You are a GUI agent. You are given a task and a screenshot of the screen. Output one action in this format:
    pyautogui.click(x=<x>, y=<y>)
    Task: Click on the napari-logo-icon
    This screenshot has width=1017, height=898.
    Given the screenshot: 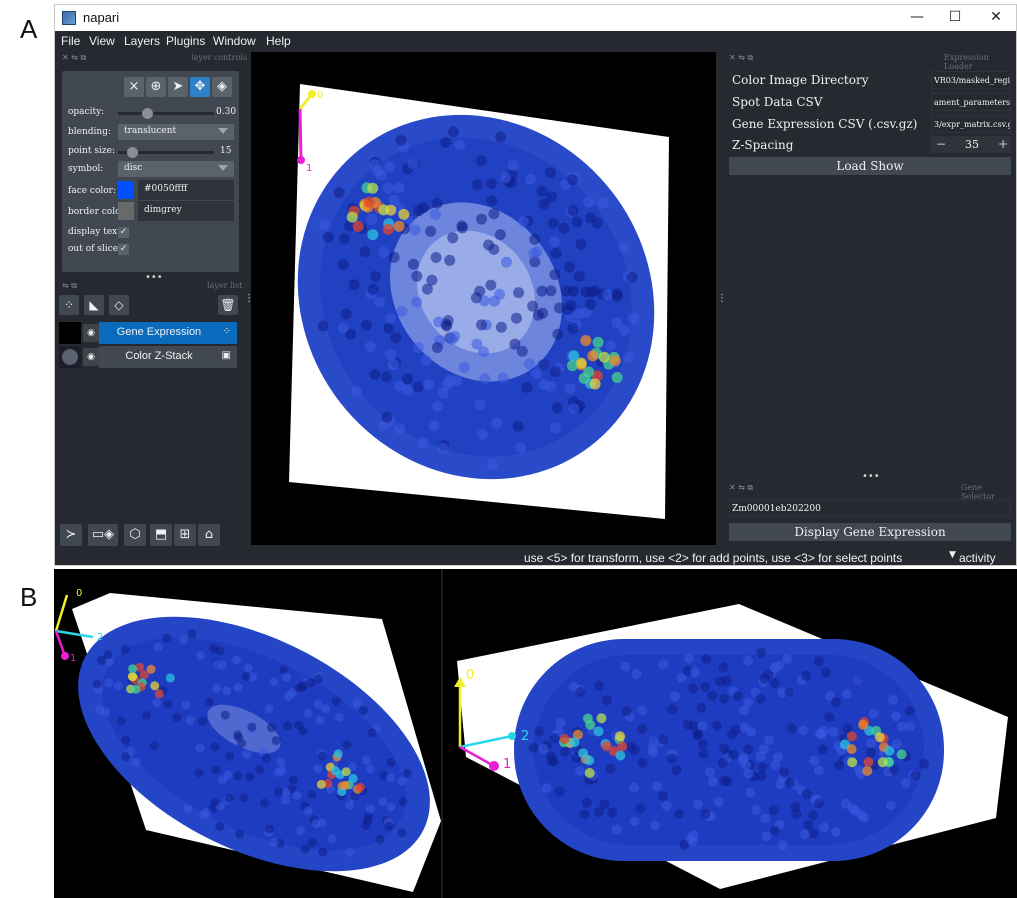 What is the action you would take?
    pyautogui.click(x=69, y=18)
    